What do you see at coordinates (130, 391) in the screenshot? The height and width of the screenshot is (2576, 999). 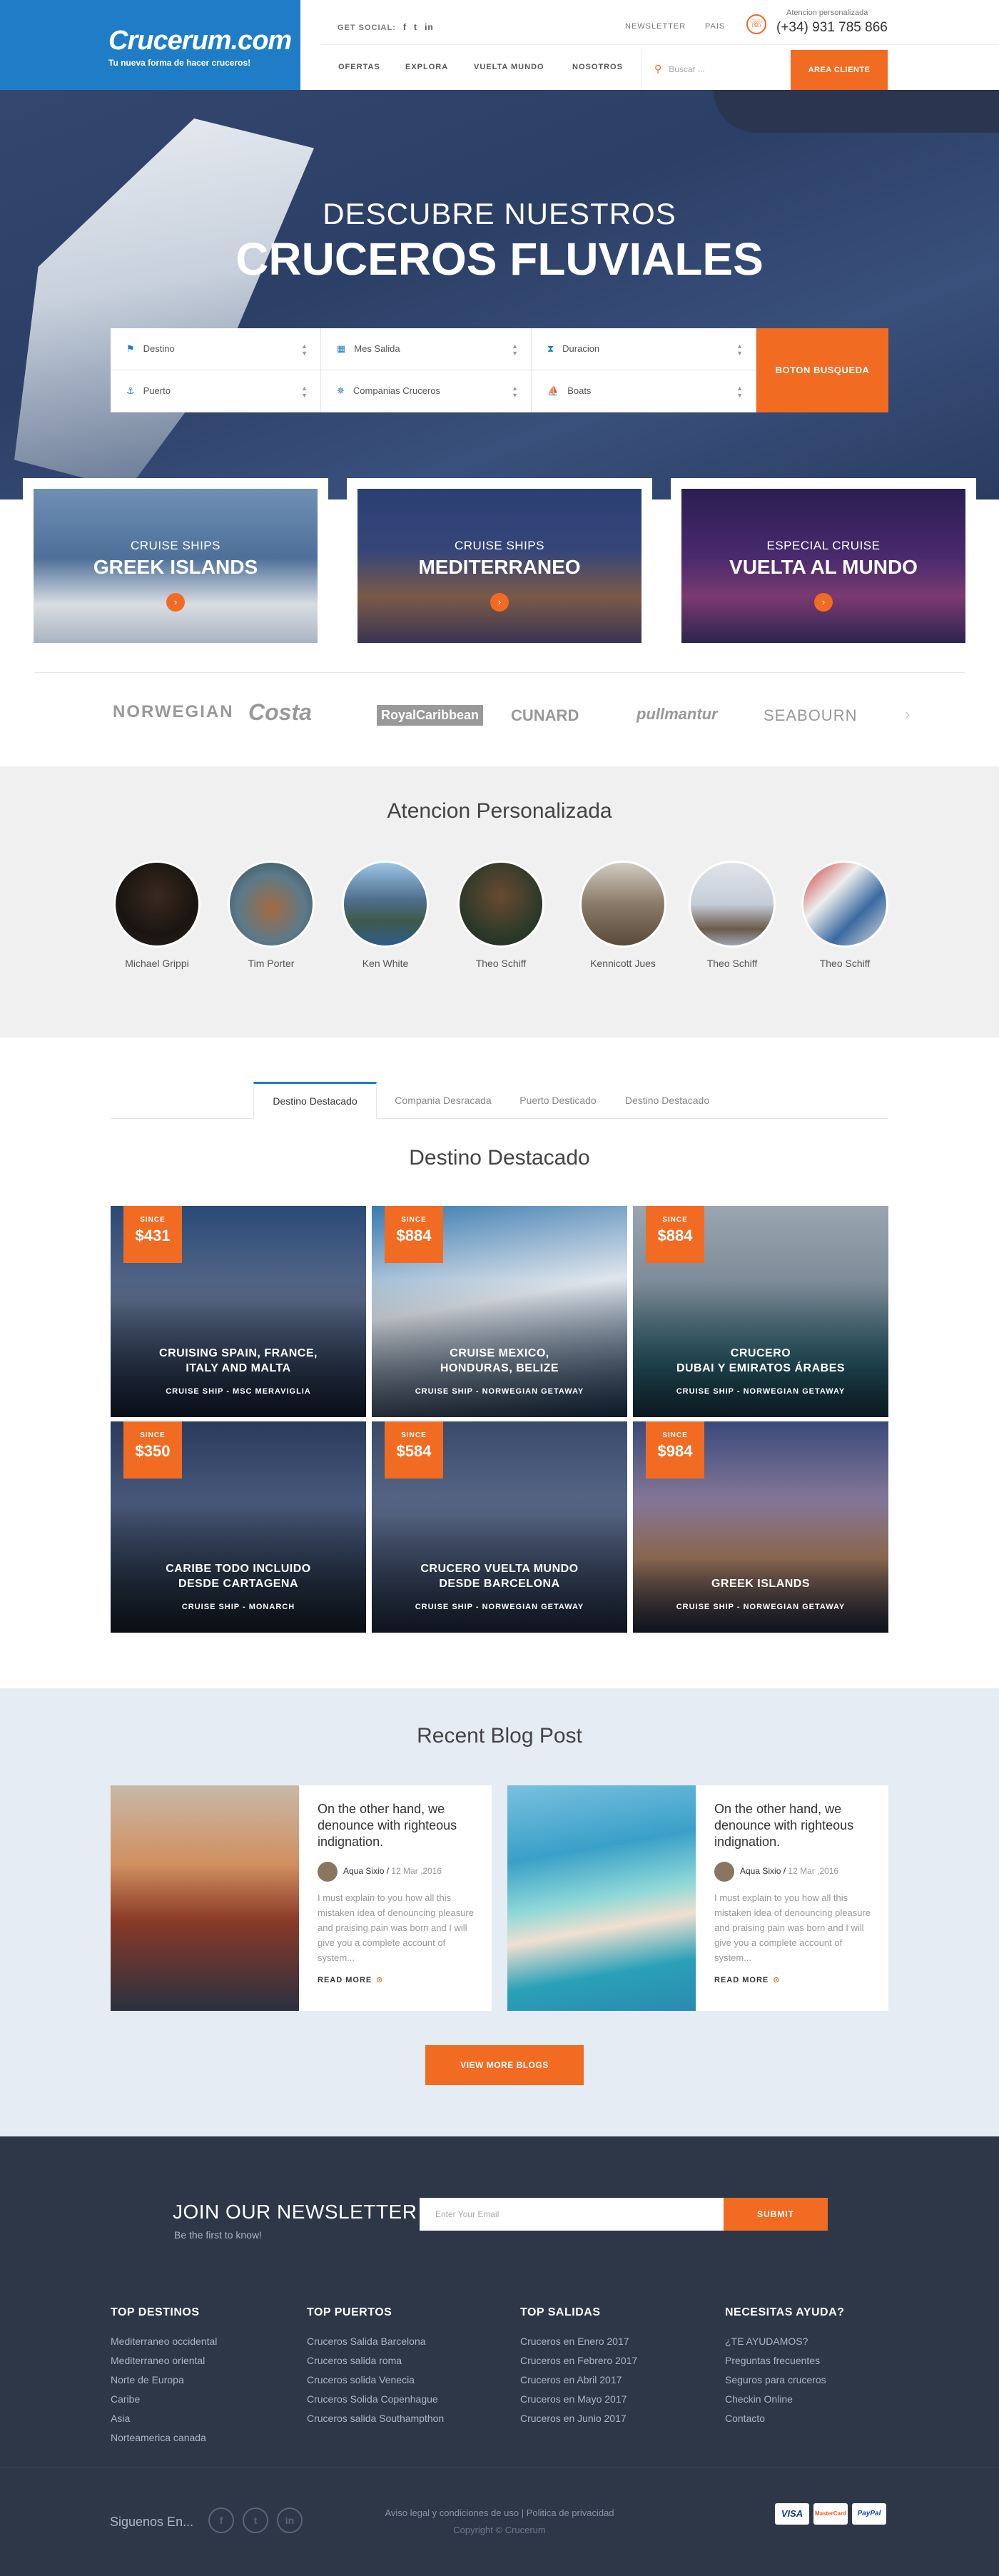 I see `anchor-icon: ⚓` at bounding box center [130, 391].